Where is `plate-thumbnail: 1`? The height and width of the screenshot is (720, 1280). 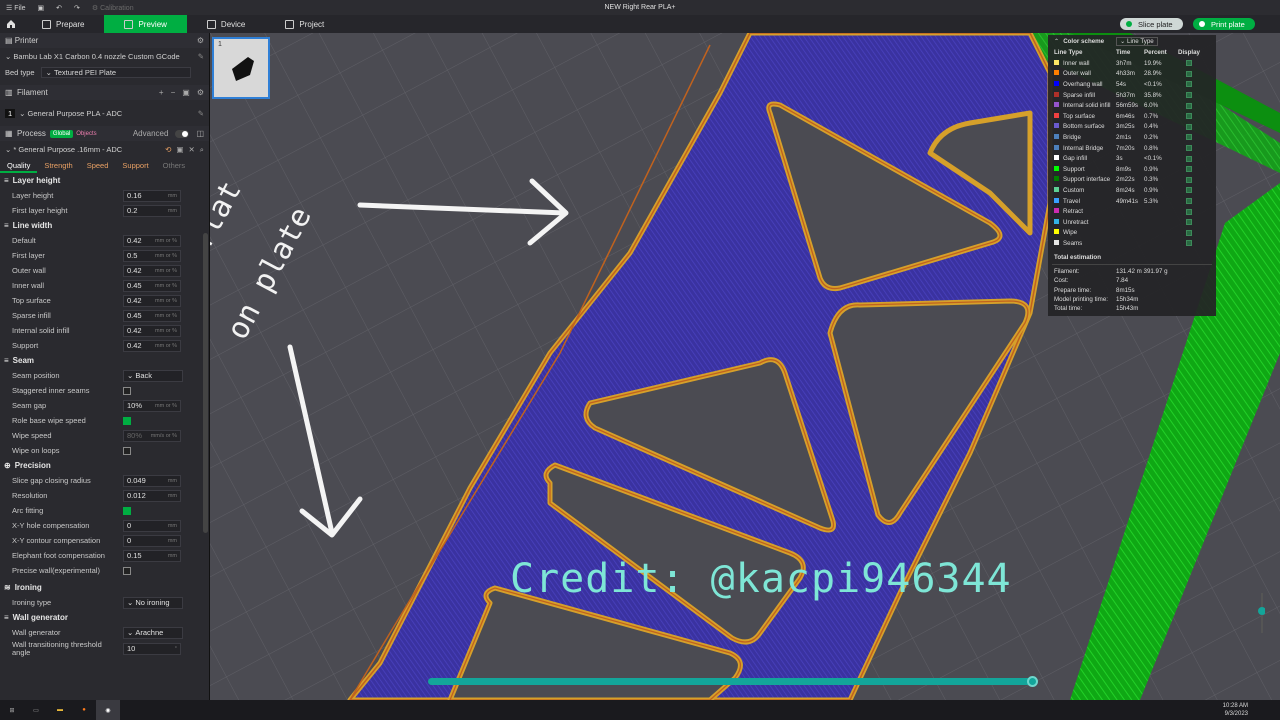
plate-thumbnail: 1 is located at coordinates (241, 68).